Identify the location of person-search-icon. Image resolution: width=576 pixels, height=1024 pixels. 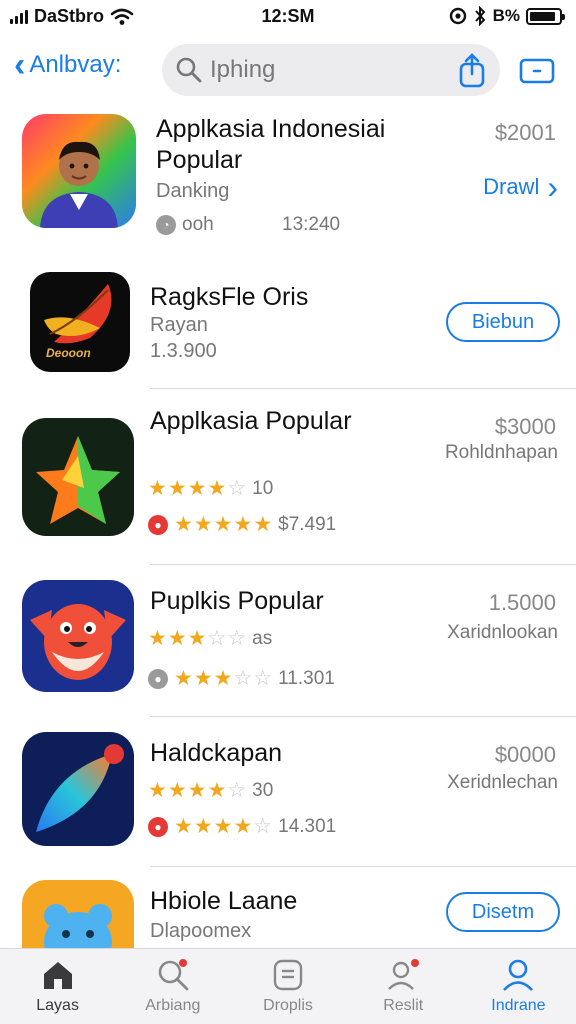
(404, 974).